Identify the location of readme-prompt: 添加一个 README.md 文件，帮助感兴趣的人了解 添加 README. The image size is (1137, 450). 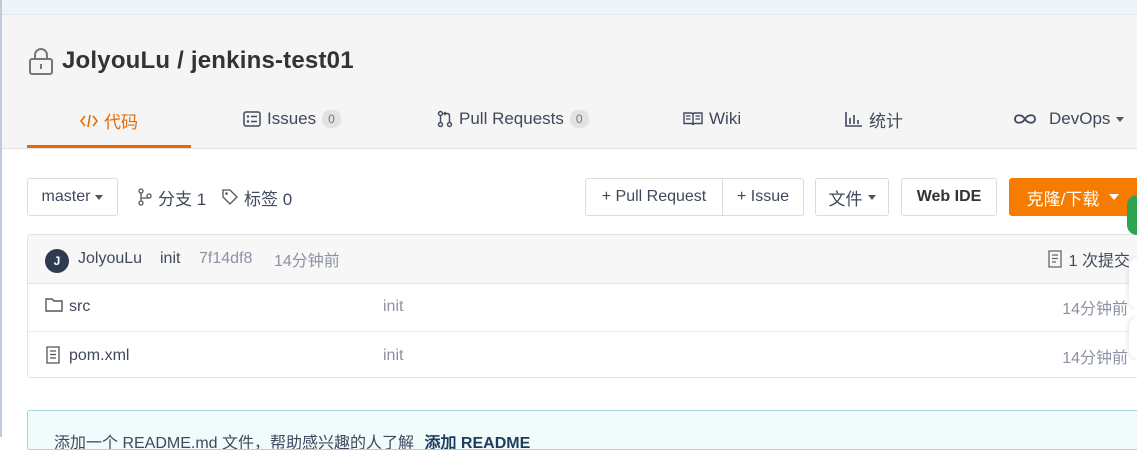
(582, 430).